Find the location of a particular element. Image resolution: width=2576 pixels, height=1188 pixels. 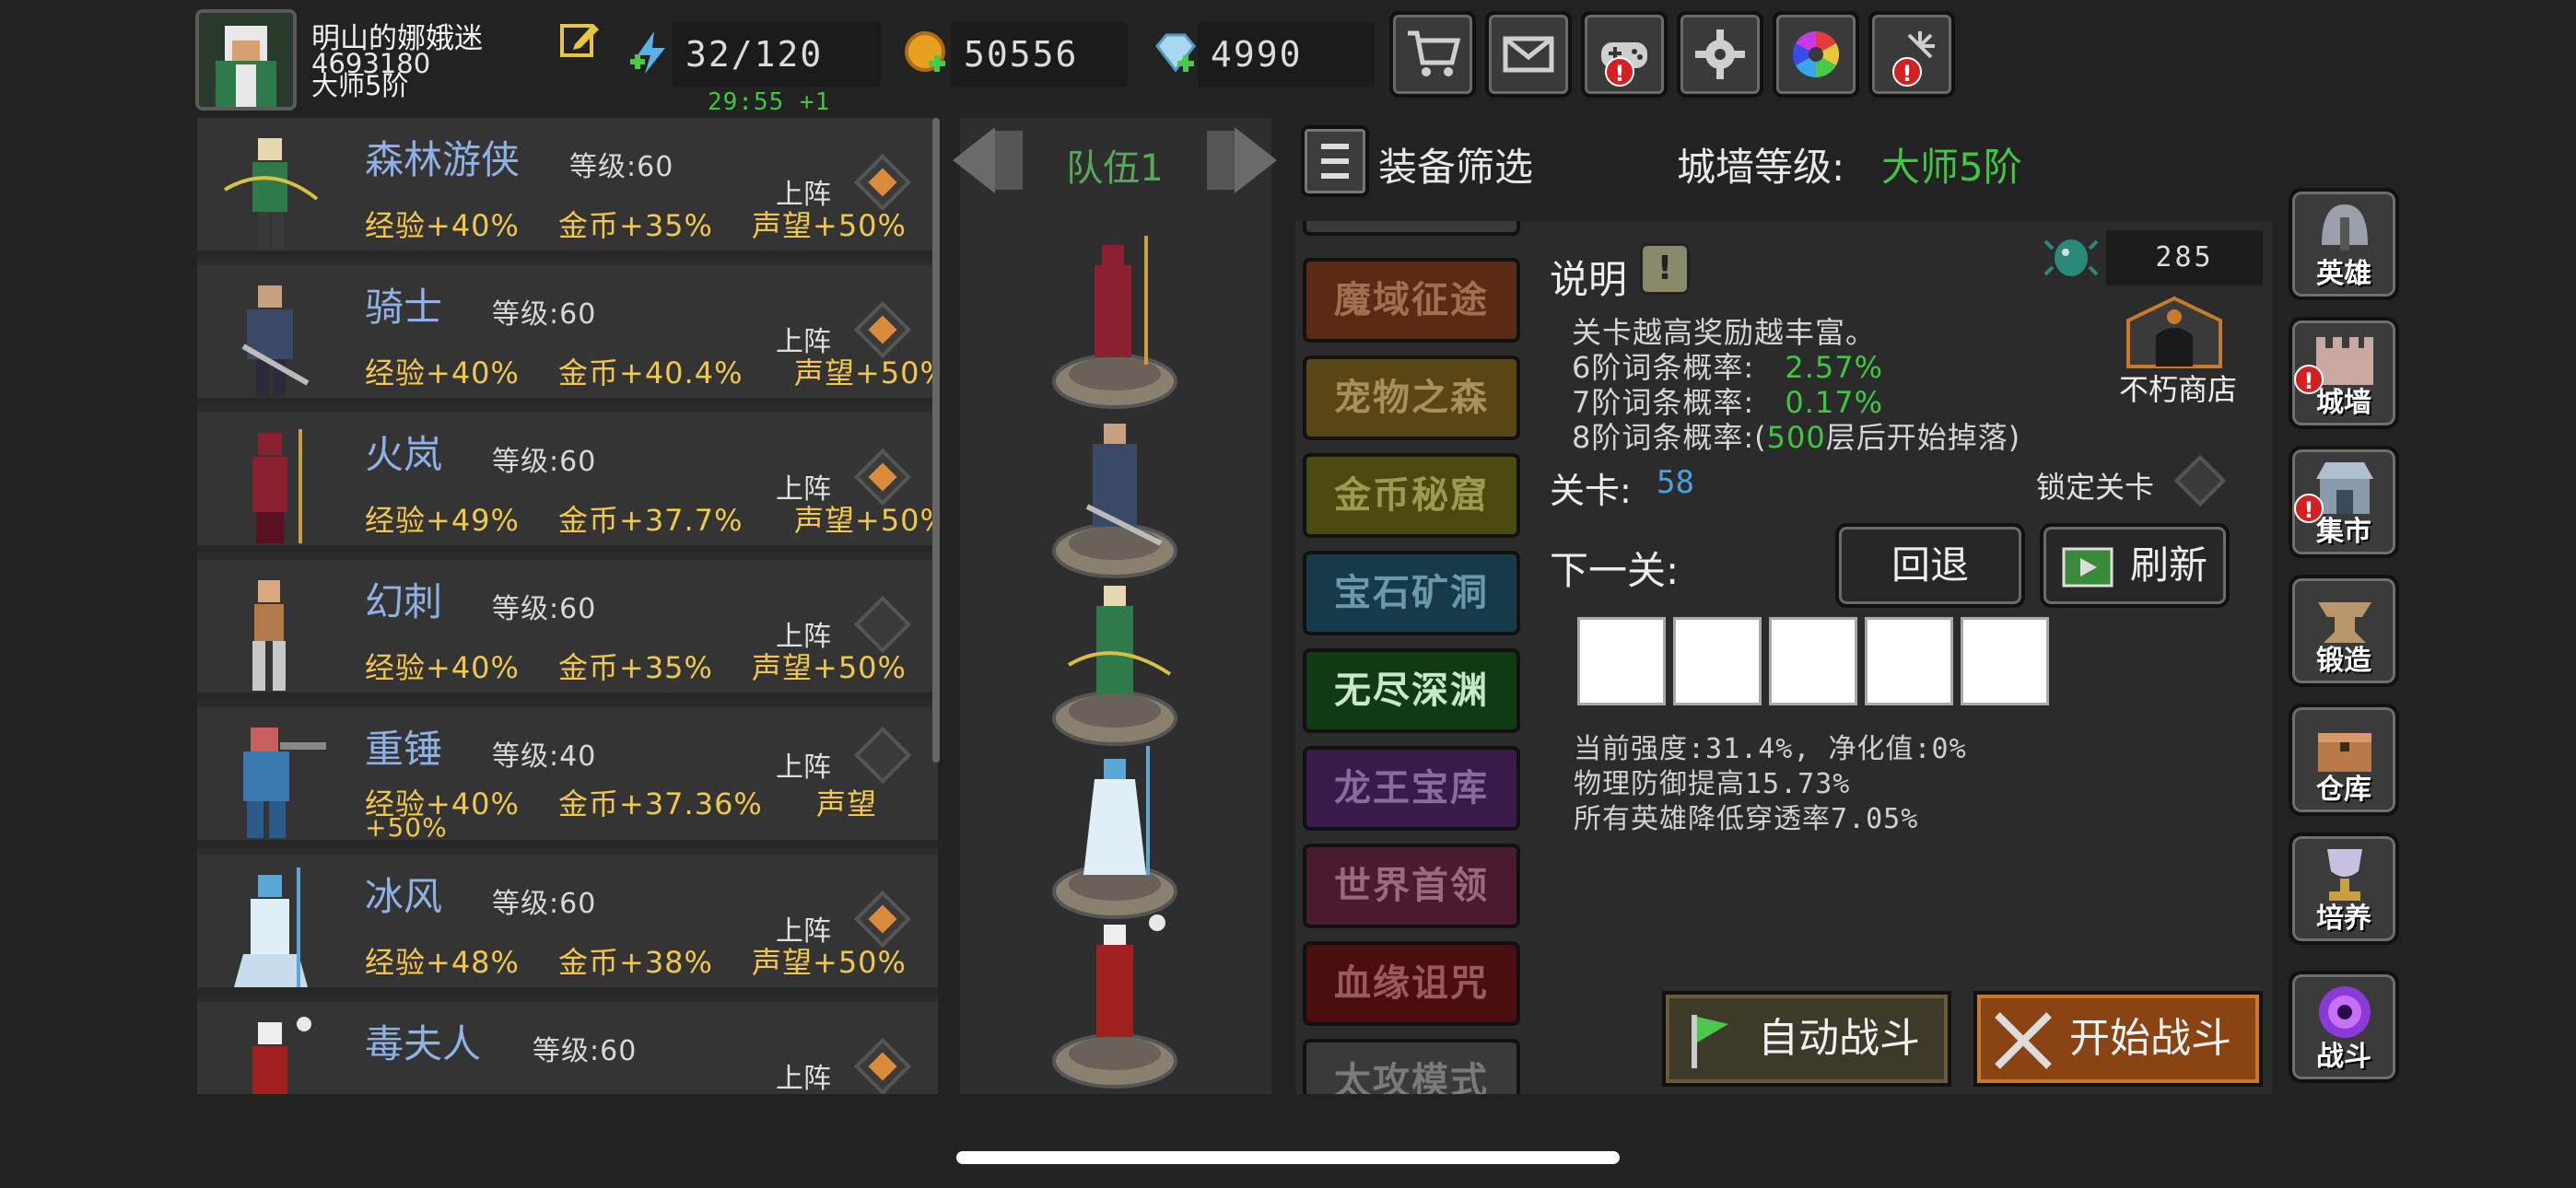

wall-level-label: 城墙等级: is located at coordinates (1761, 167).